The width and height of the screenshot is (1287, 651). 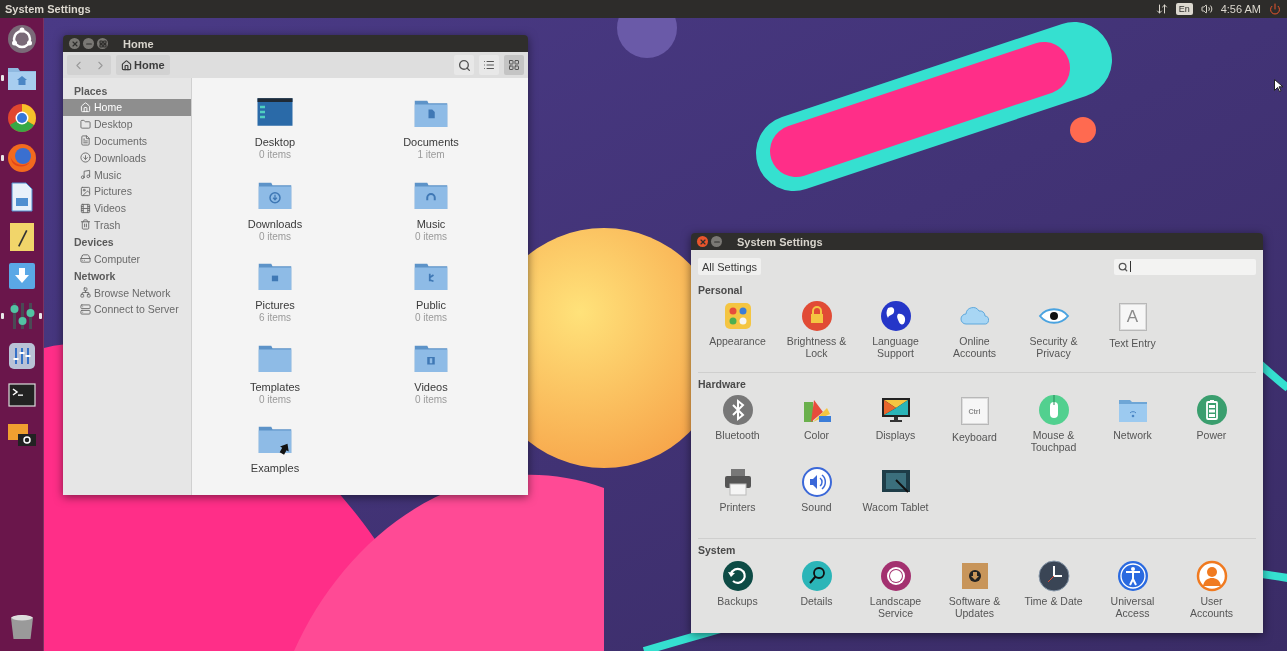 I want to click on film-icon, so click(x=85, y=208).